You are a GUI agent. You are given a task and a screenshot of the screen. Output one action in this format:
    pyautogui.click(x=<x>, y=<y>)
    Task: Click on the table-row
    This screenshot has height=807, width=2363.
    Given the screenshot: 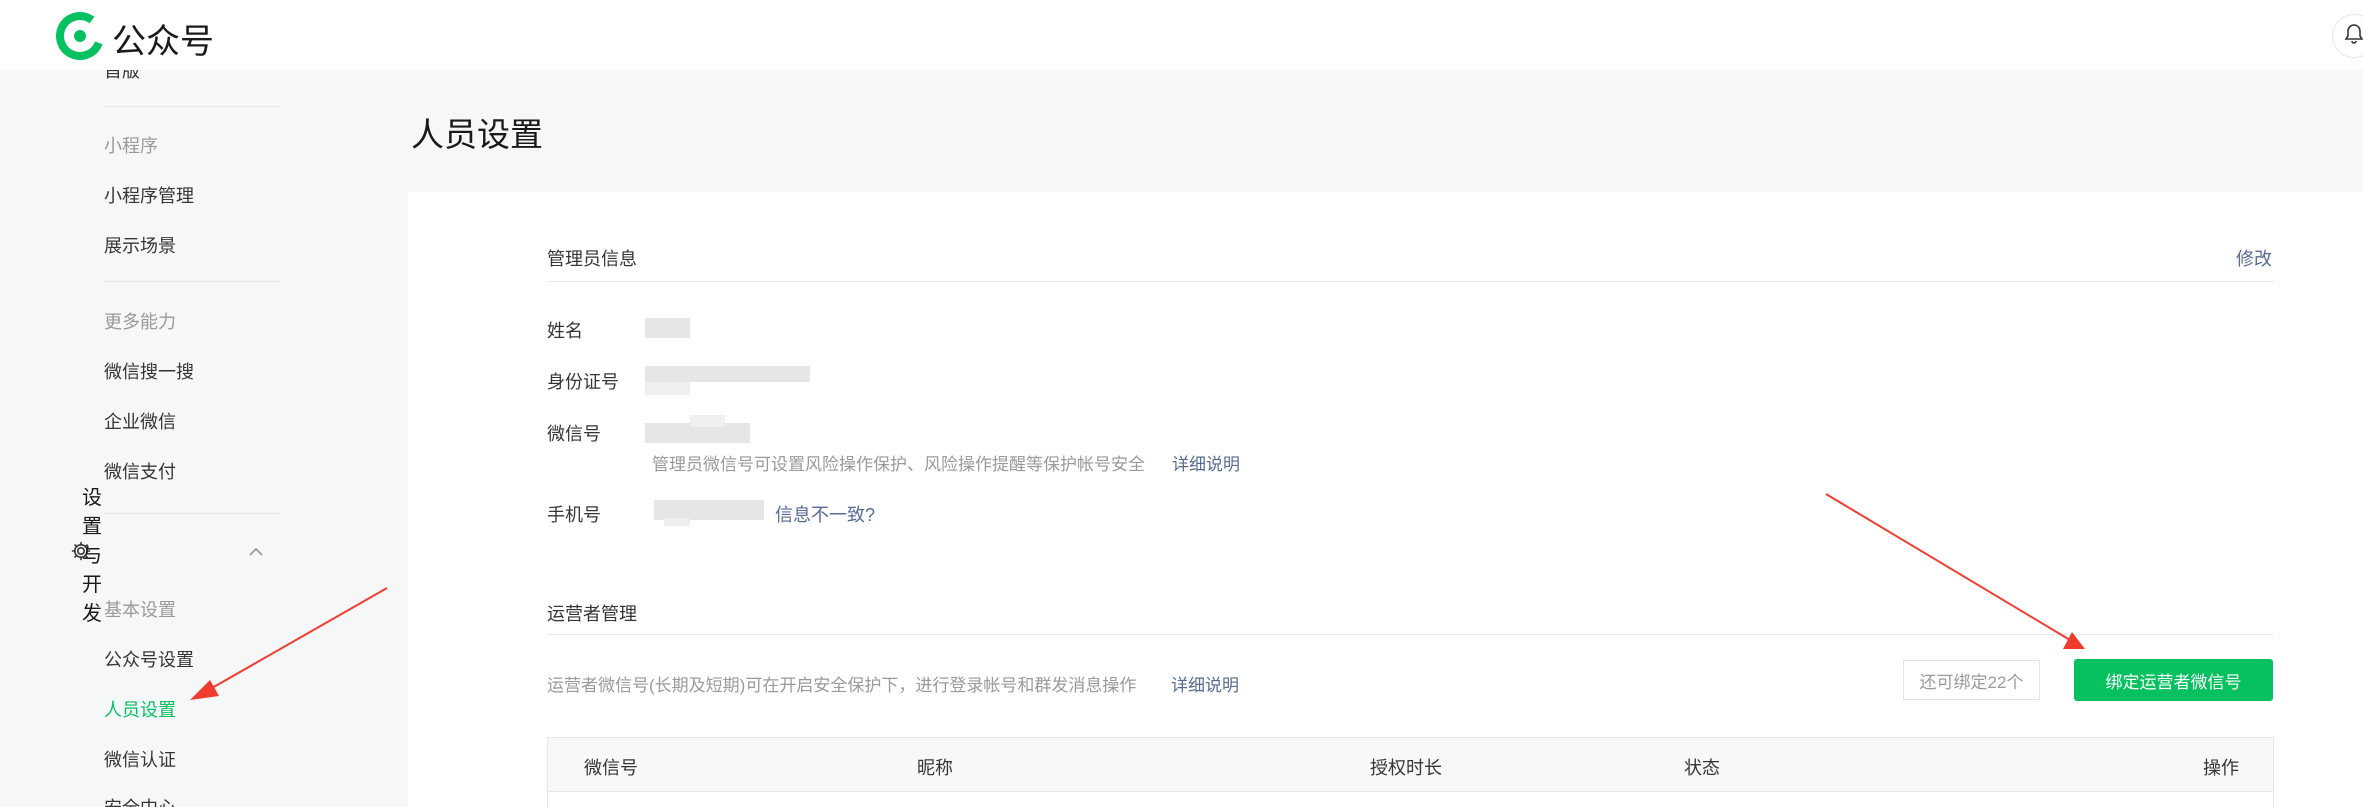 What is the action you would take?
    pyautogui.click(x=1410, y=799)
    